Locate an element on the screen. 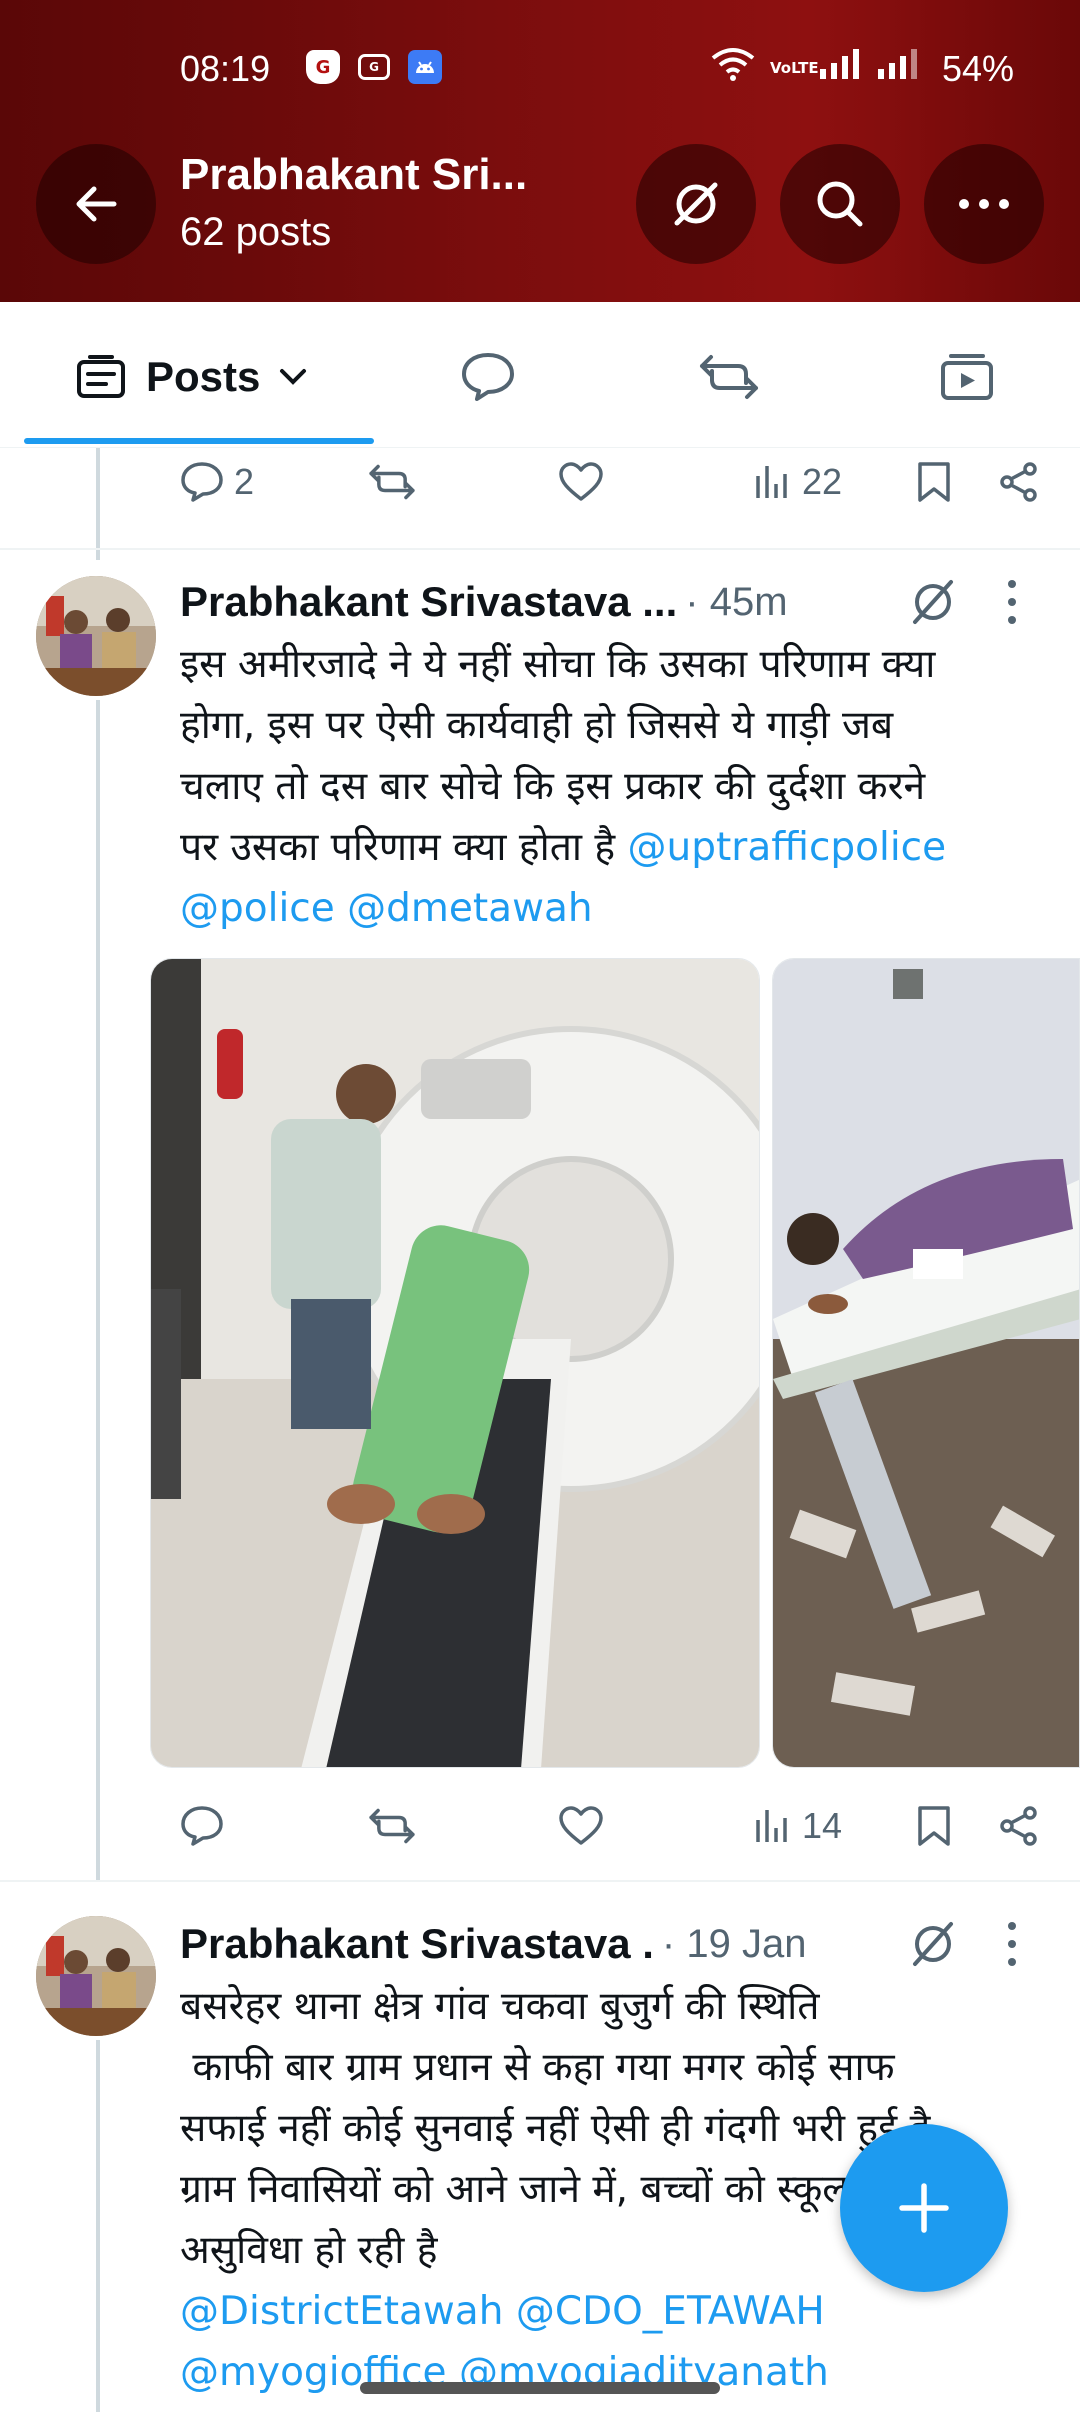  notification-icons: G G is located at coordinates (374, 67).